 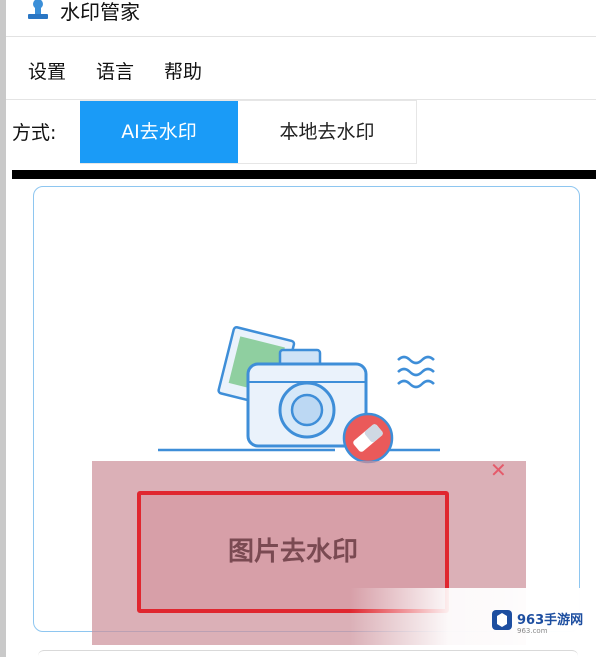 I want to click on stamp-icon, so click(x=38, y=9).